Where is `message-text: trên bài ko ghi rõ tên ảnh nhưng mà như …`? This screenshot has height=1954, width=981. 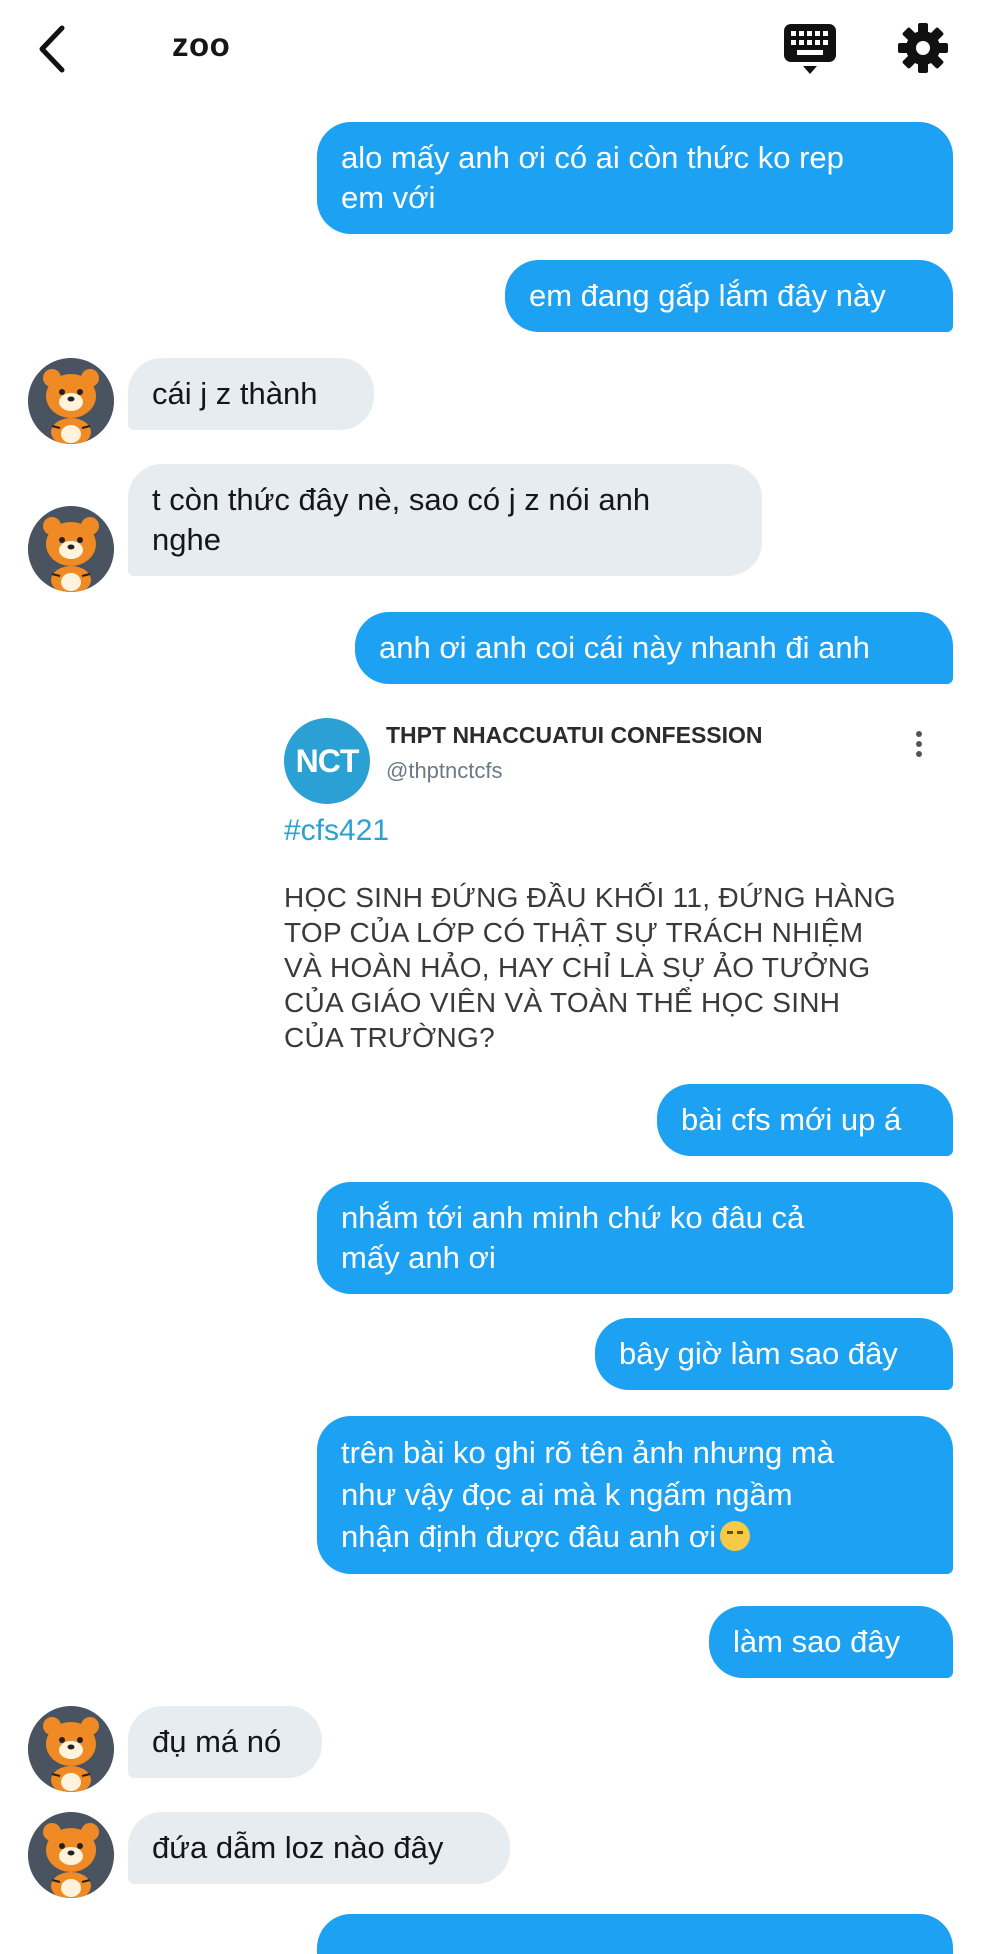
message-text: trên bài ko ghi rõ tên ảnh nhưng mà như … is located at coordinates (587, 1494).